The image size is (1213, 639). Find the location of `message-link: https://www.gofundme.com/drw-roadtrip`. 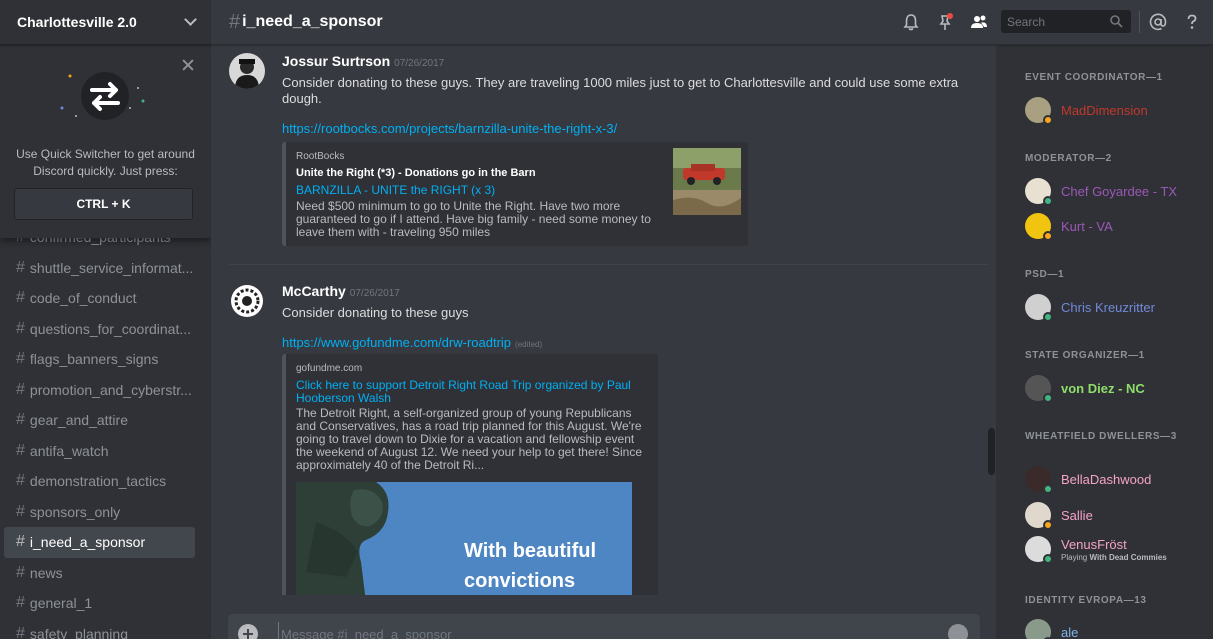

message-link: https://www.gofundme.com/drw-roadtrip is located at coordinates (396, 342).